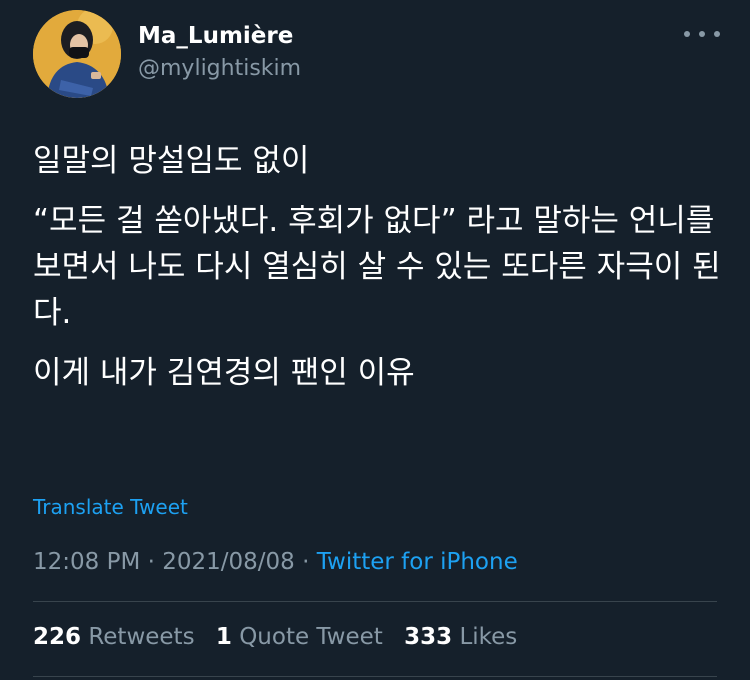 Image resolution: width=750 pixels, height=680 pixels. I want to click on likes-label: Likes, so click(488, 637).